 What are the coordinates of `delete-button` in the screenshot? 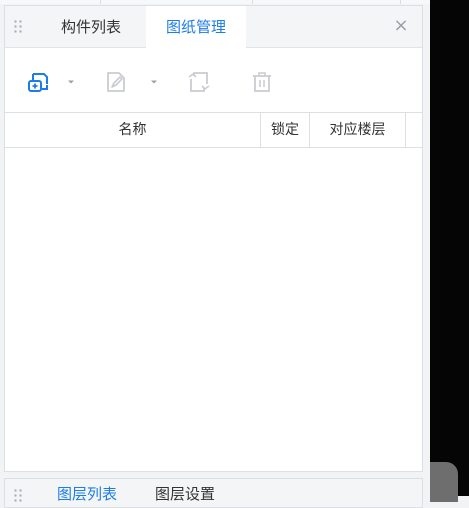 It's located at (262, 82).